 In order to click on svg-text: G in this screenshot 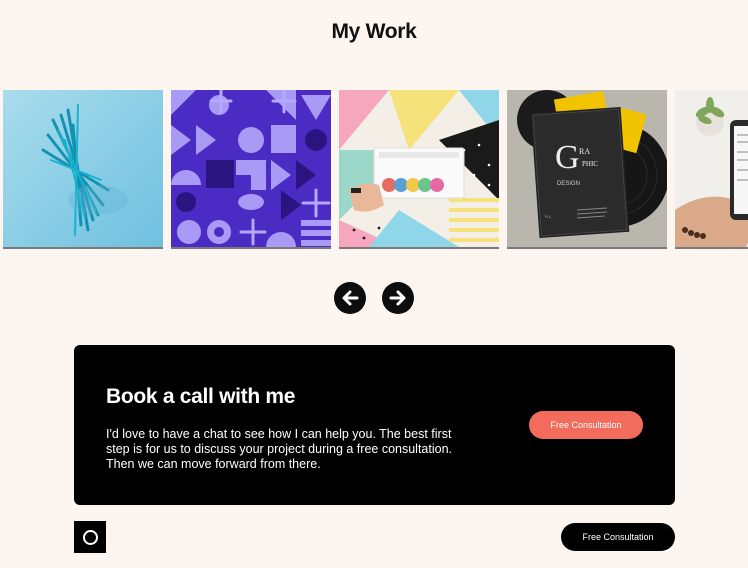, I will do `click(567, 157)`.